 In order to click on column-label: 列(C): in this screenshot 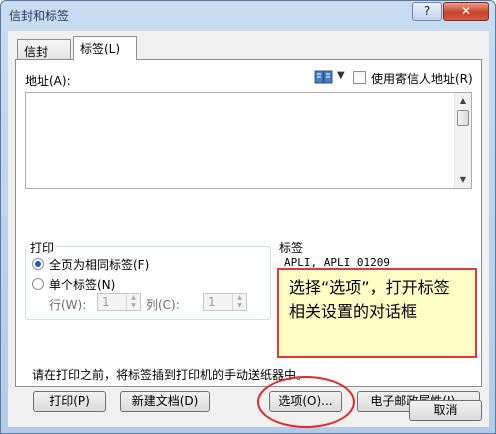, I will do `click(163, 305)`.